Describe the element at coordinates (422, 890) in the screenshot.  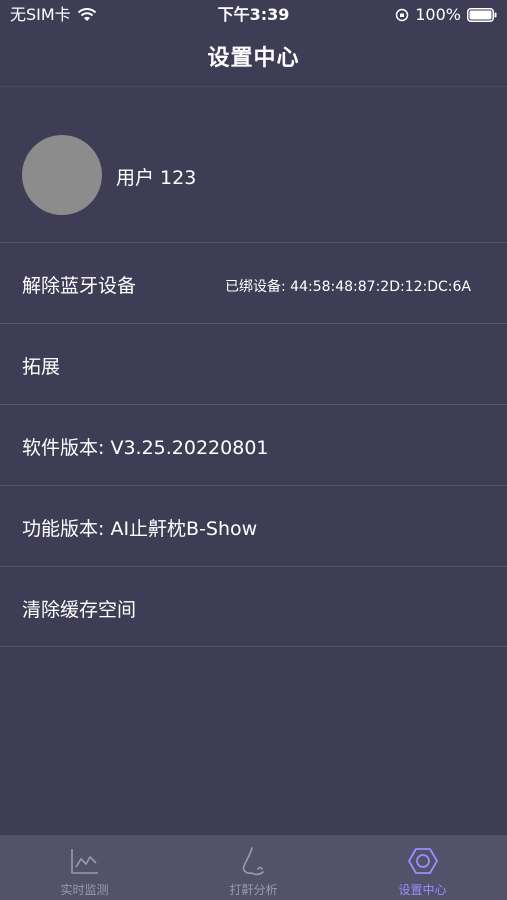
I see `tab-label: 设置中心` at that location.